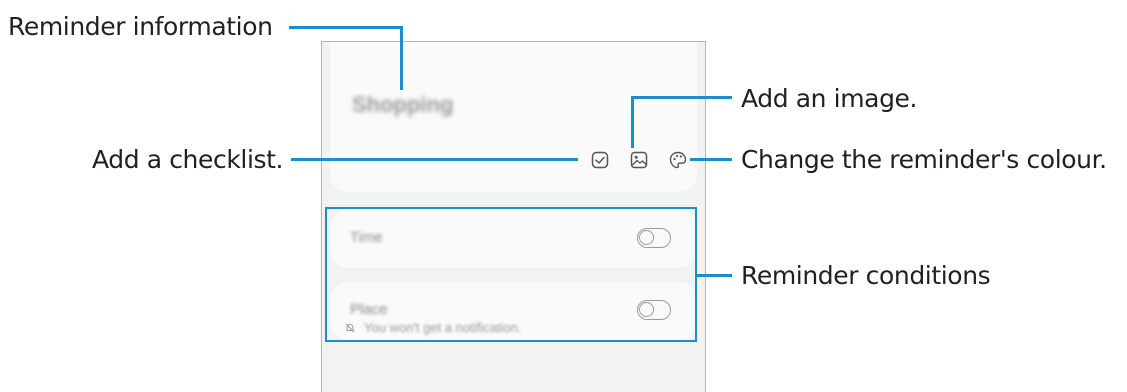 This screenshot has width=1127, height=392. What do you see at coordinates (402, 105) in the screenshot?
I see `reminder-title: Shopping` at bounding box center [402, 105].